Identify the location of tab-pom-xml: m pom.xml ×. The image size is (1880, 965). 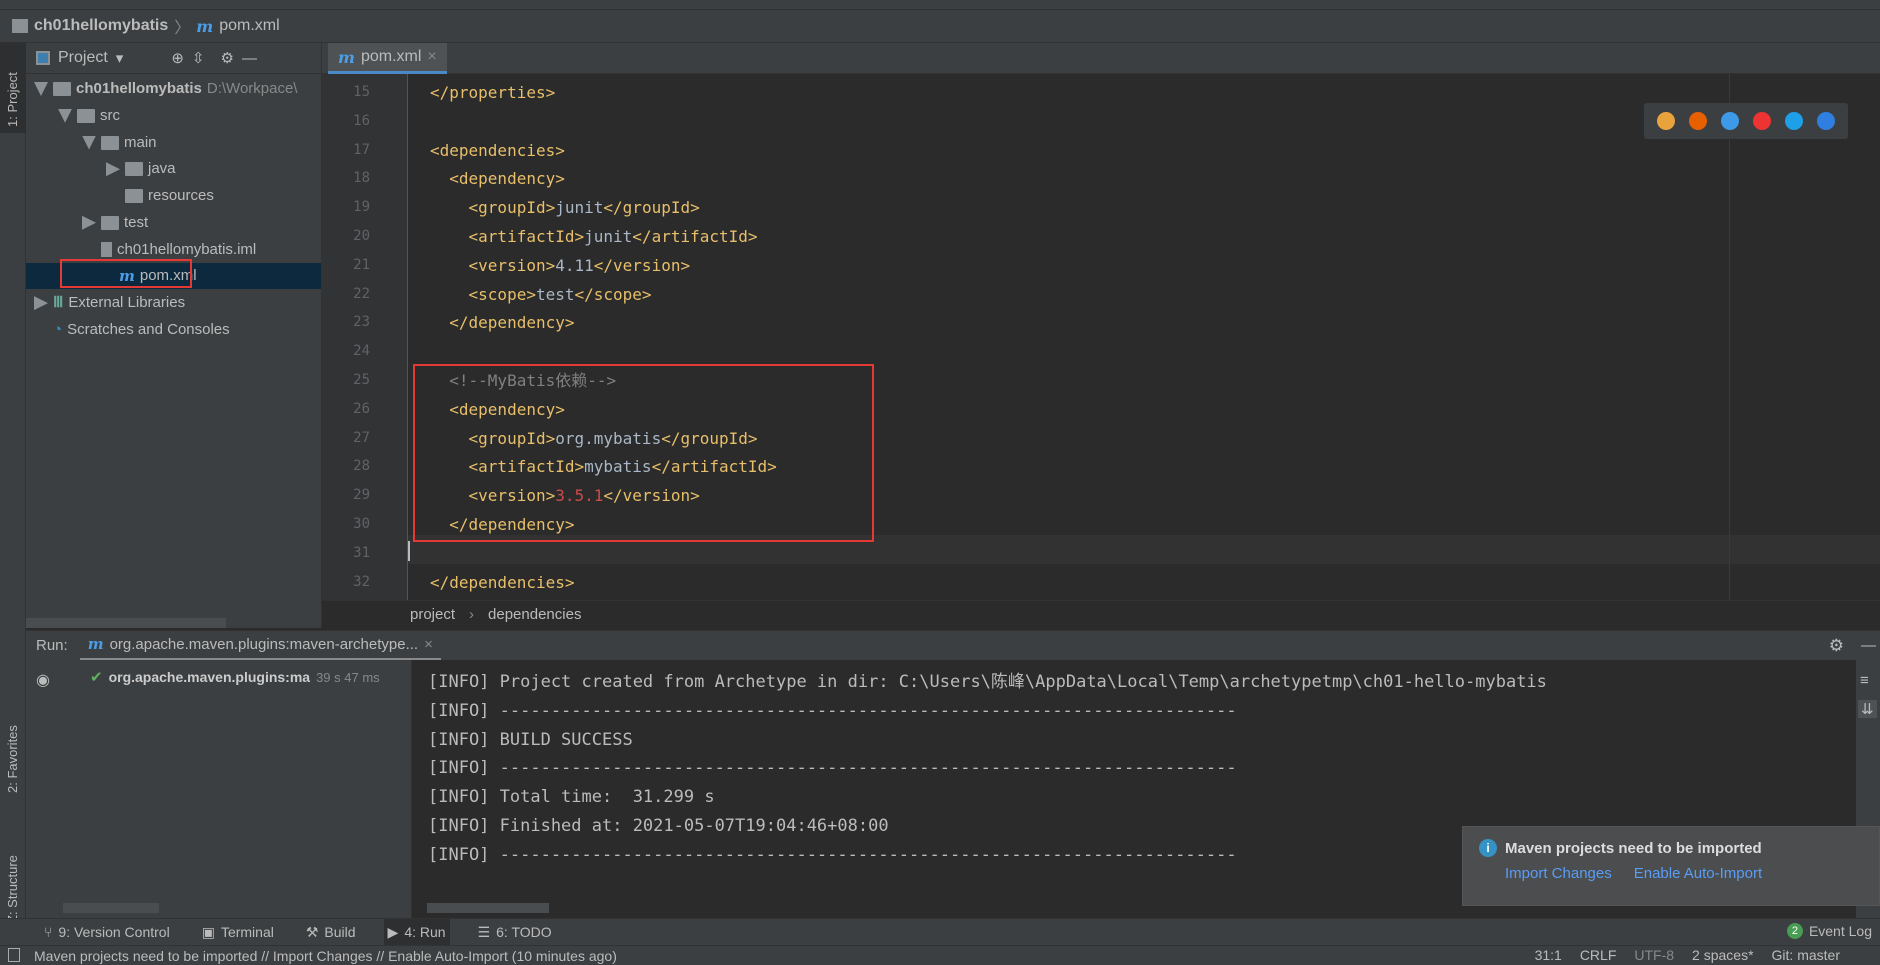
(387, 58).